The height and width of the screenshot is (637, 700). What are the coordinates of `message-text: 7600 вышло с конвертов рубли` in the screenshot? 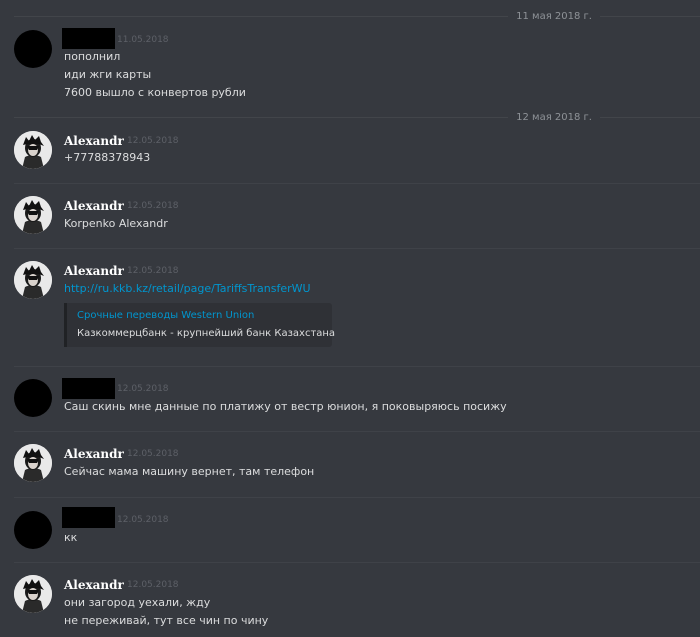 It's located at (155, 92).